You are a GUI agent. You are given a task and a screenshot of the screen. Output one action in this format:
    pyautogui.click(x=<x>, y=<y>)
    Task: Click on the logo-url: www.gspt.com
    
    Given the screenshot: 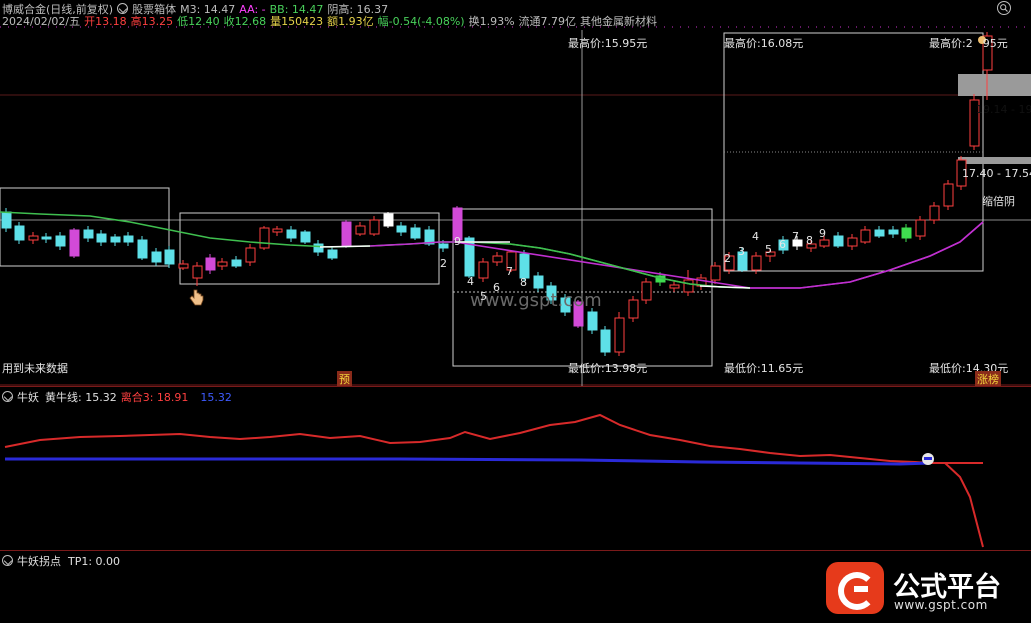 What is the action you would take?
    pyautogui.click(x=941, y=605)
    